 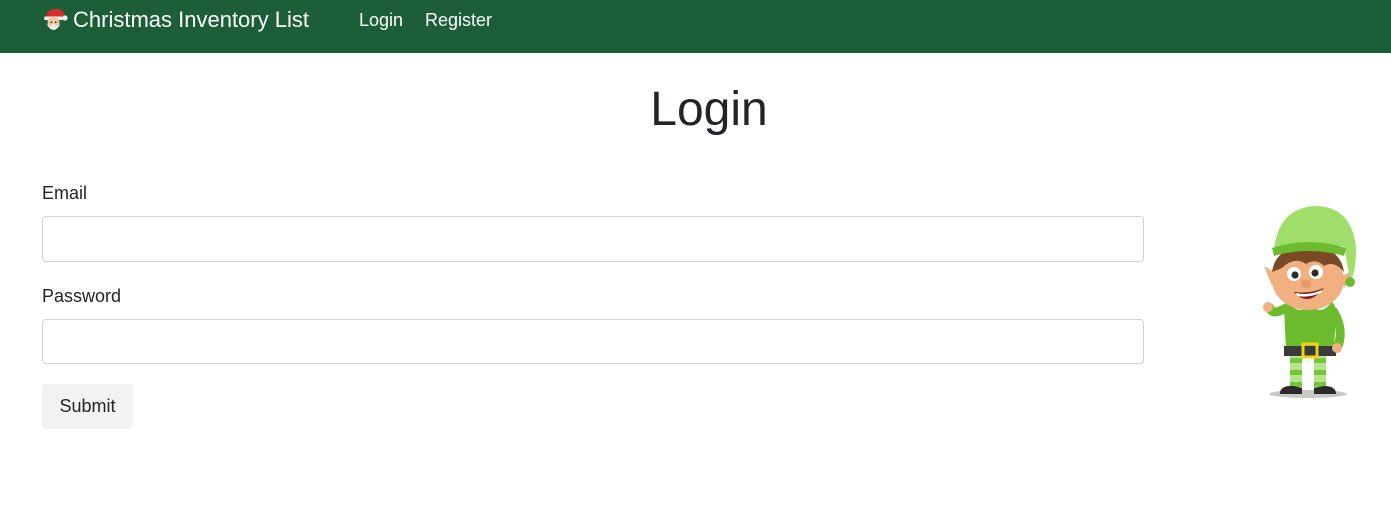 What do you see at coordinates (191, 19) in the screenshot?
I see `brand-label: Christmas Inventory List` at bounding box center [191, 19].